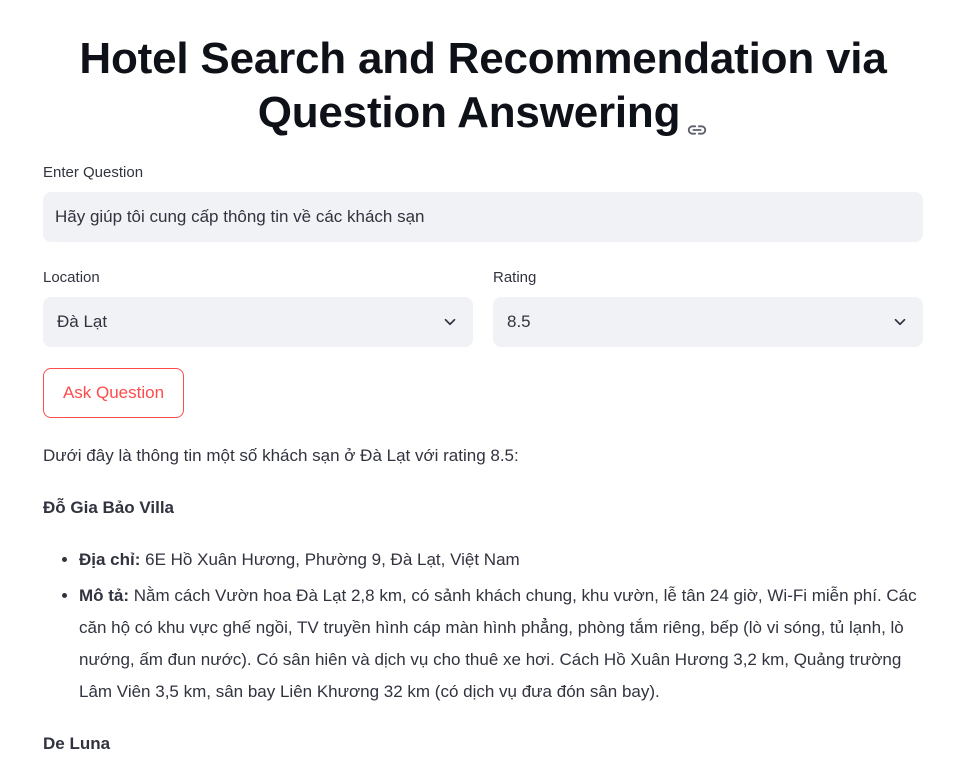  I want to click on address-label: Địa chỉ:, so click(110, 559).